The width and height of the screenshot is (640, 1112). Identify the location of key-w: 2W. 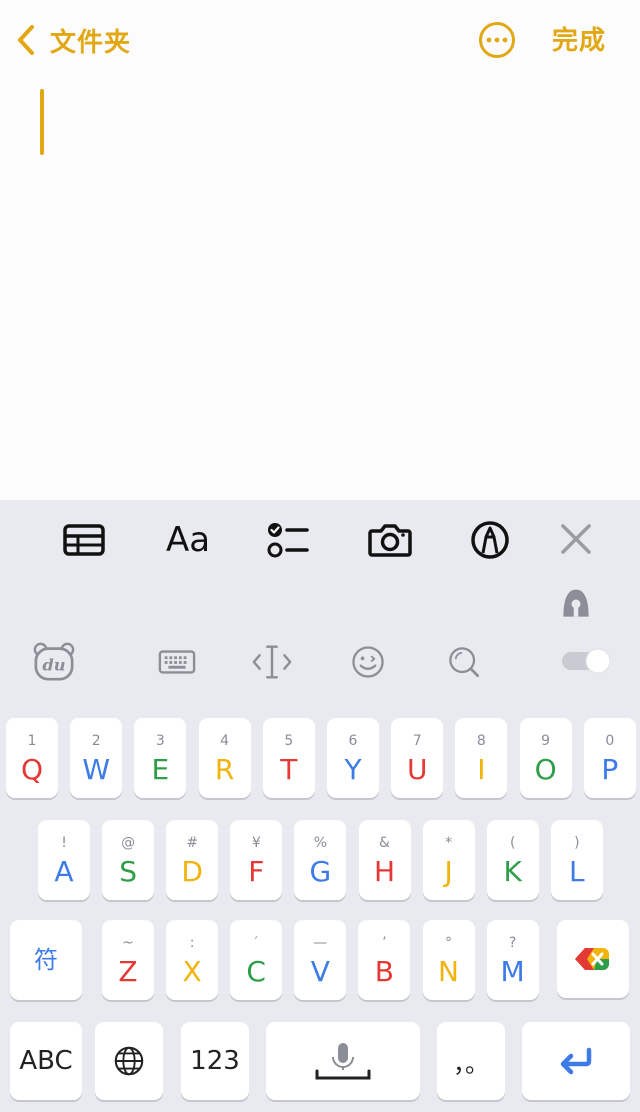
(96, 758).